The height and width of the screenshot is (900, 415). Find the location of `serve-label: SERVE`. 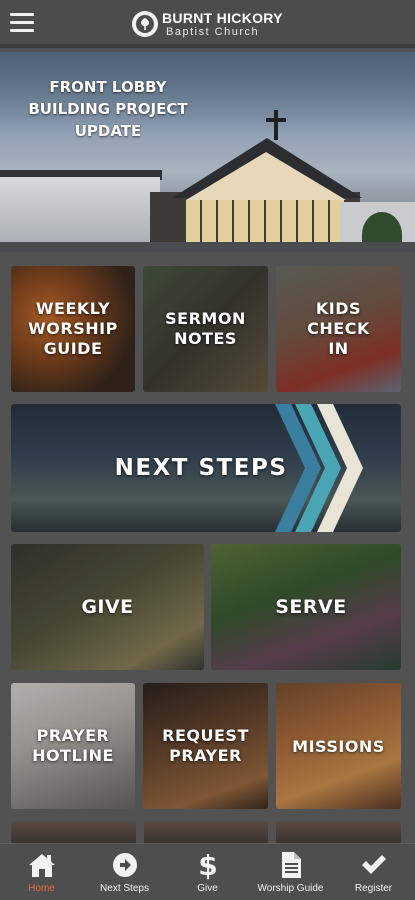

serve-label: SERVE is located at coordinates (311, 607).